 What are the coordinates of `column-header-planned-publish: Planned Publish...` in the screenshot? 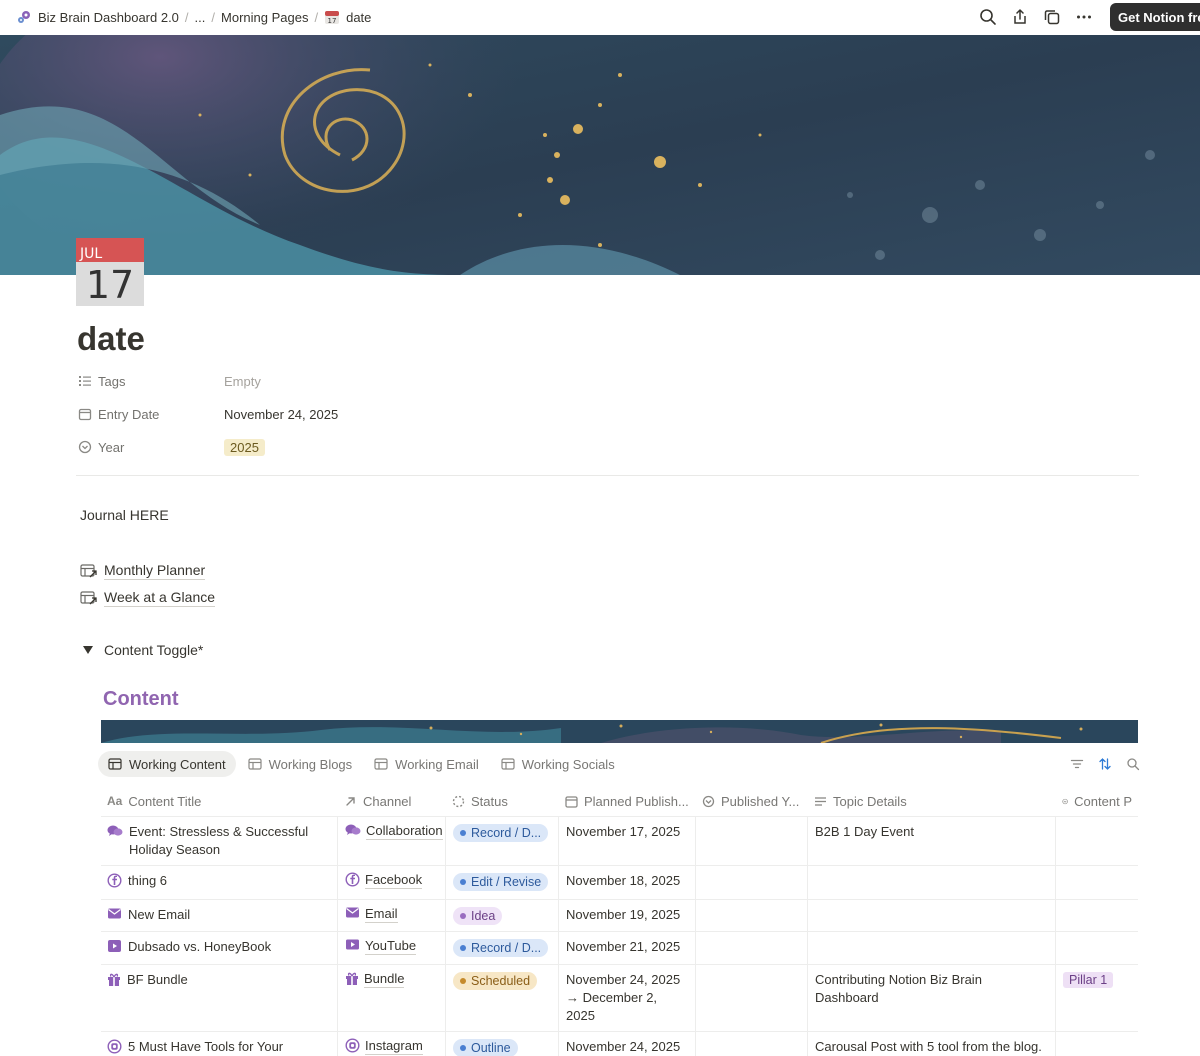 It's located at (627, 801).